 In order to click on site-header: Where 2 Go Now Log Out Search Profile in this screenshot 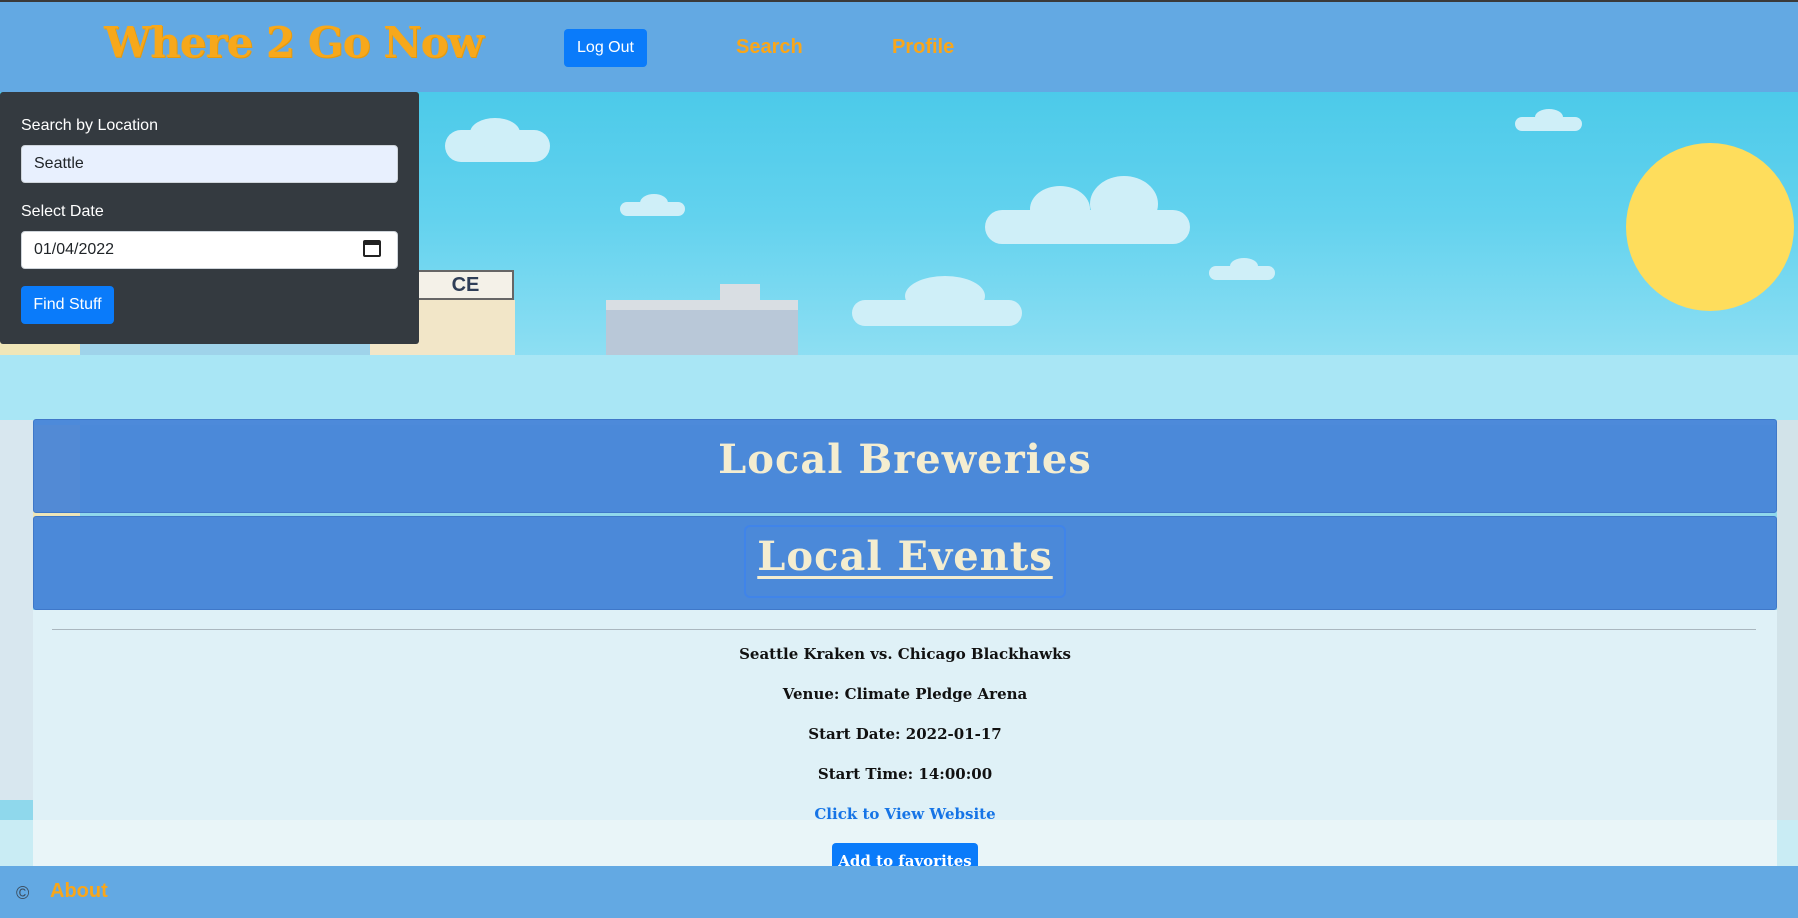, I will do `click(899, 47)`.